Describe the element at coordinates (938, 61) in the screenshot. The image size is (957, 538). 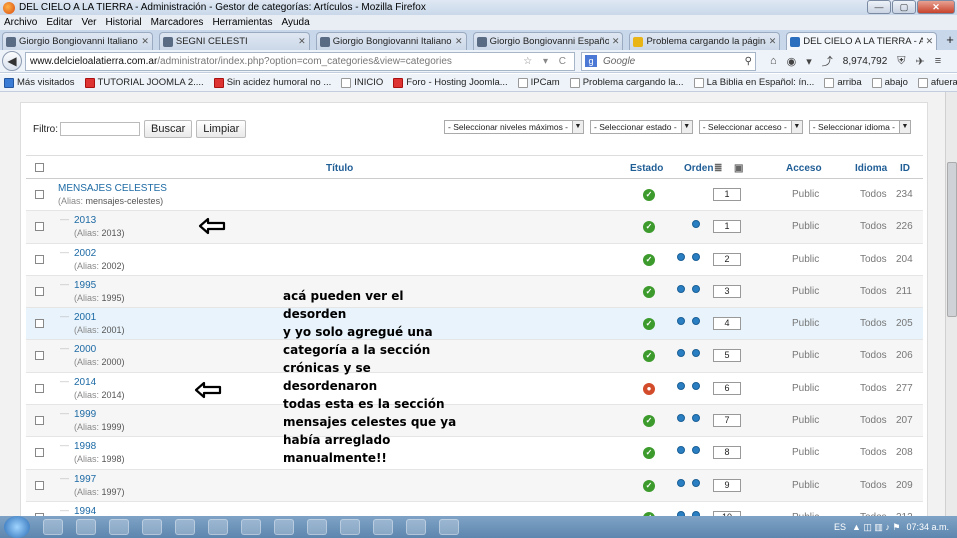
I see `menu-icon: ≡` at that location.